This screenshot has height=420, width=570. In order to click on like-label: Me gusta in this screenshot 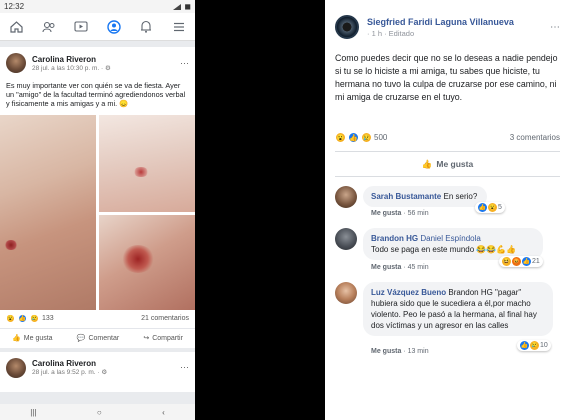, I will do `click(38, 338)`.